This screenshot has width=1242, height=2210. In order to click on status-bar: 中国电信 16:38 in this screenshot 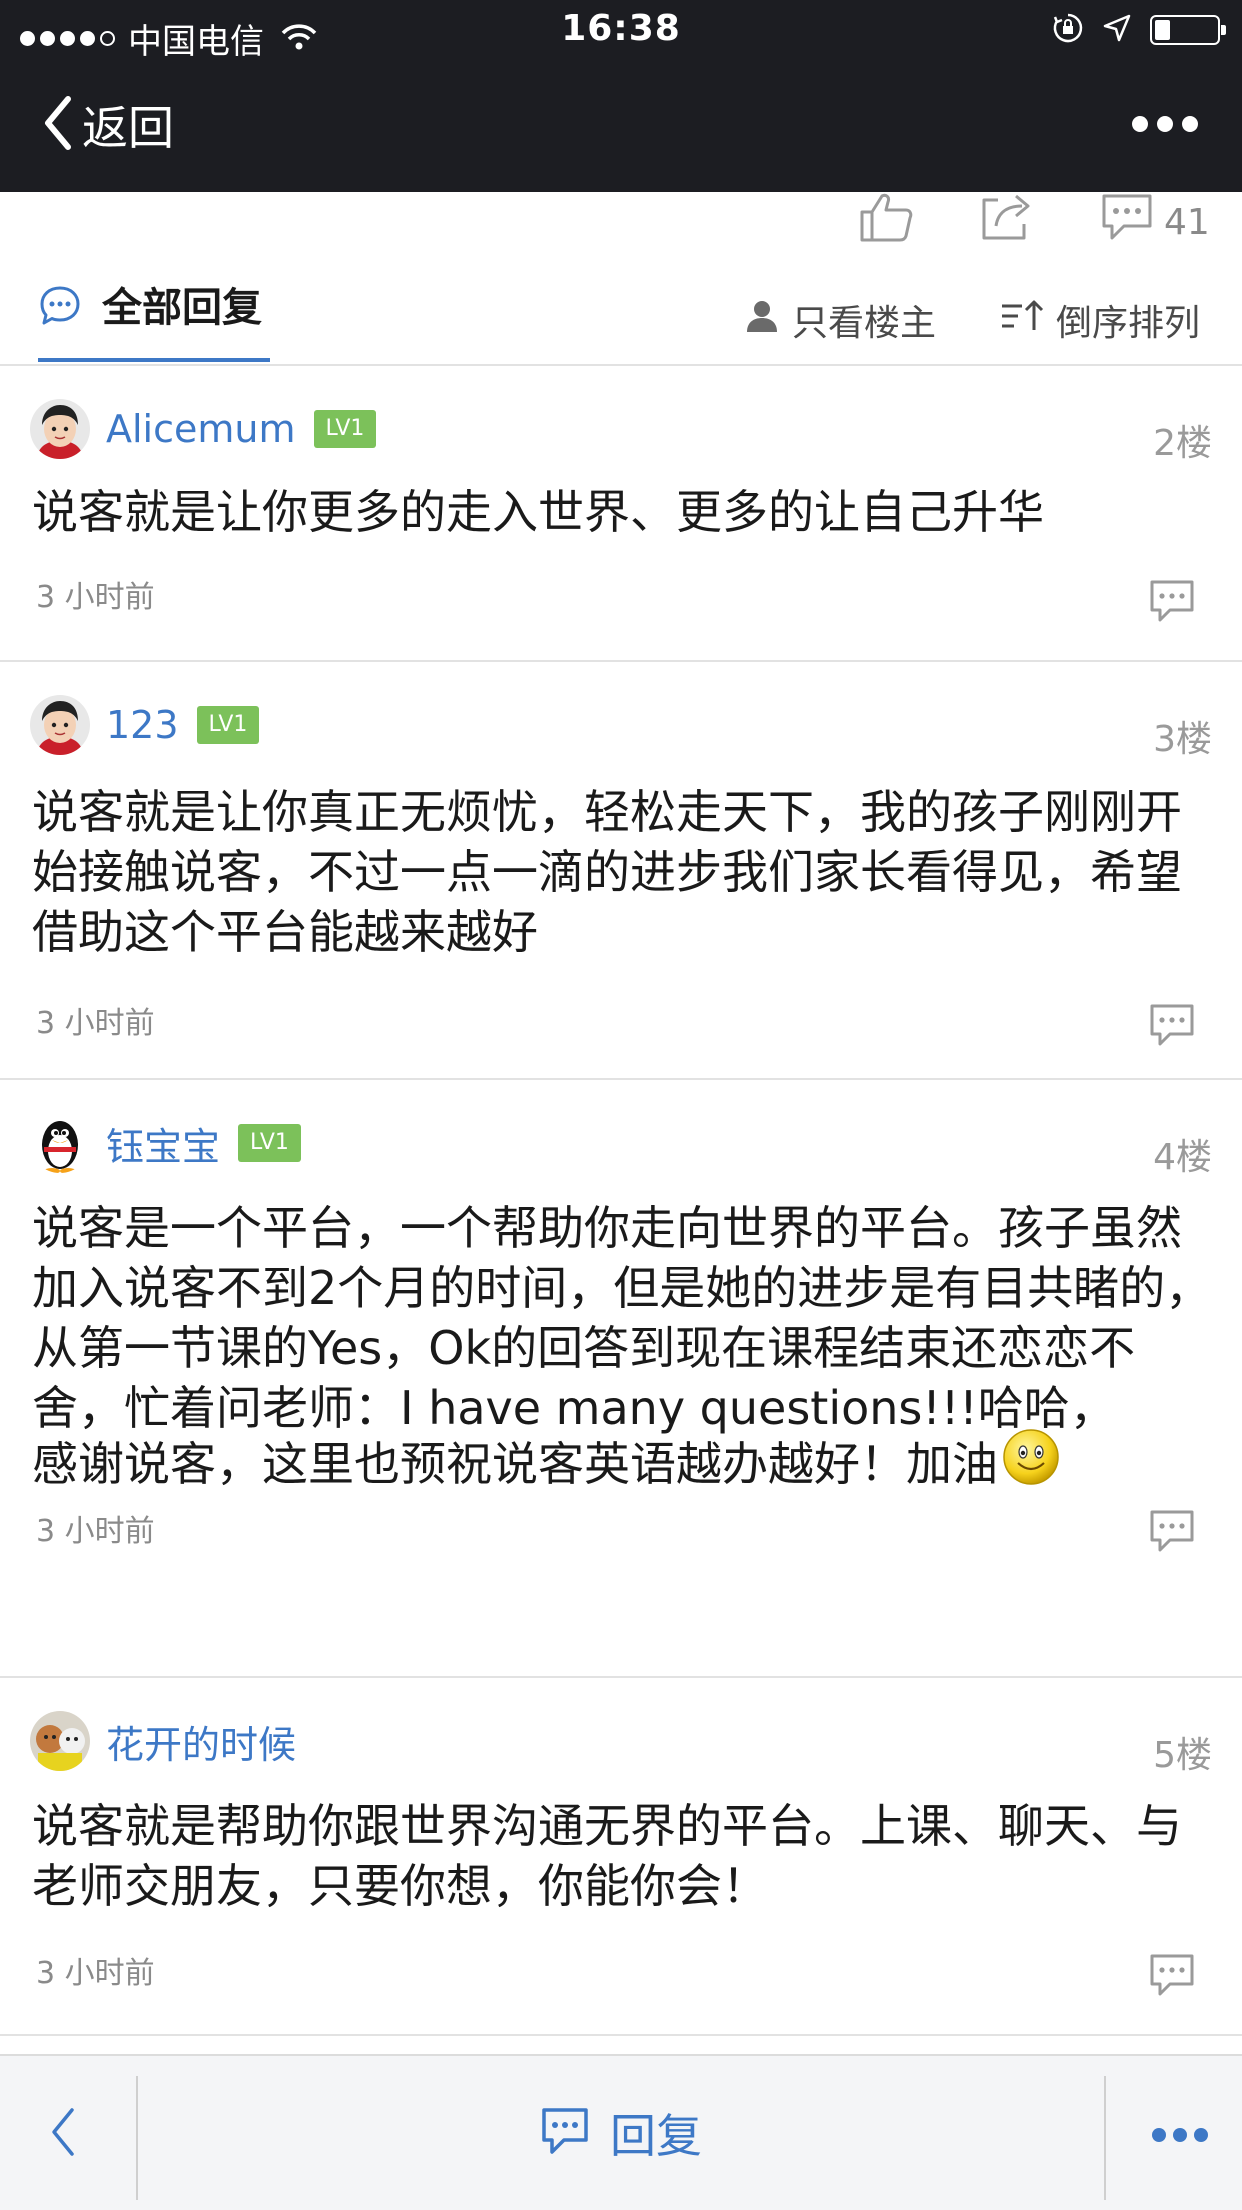, I will do `click(621, 31)`.